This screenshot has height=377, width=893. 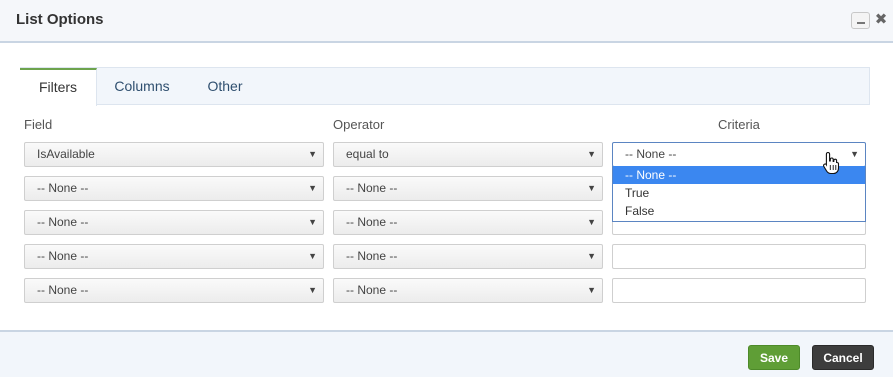 I want to click on save-button: Save, so click(x=774, y=357).